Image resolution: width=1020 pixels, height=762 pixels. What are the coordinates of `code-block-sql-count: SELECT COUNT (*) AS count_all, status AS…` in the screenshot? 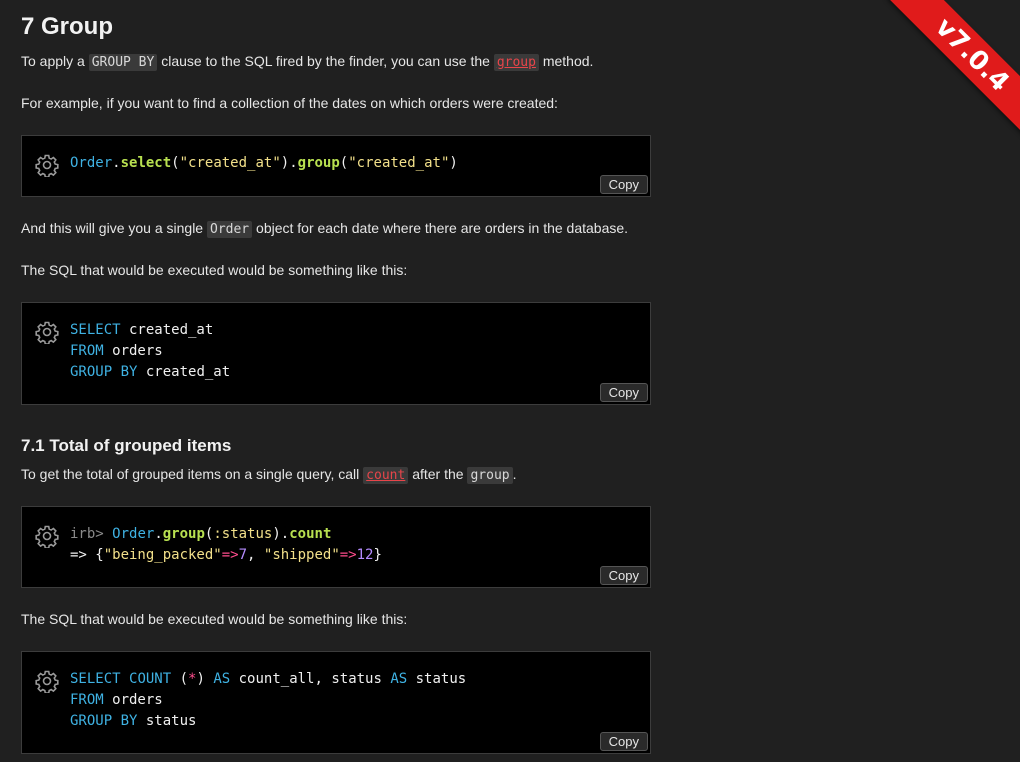 It's located at (336, 702).